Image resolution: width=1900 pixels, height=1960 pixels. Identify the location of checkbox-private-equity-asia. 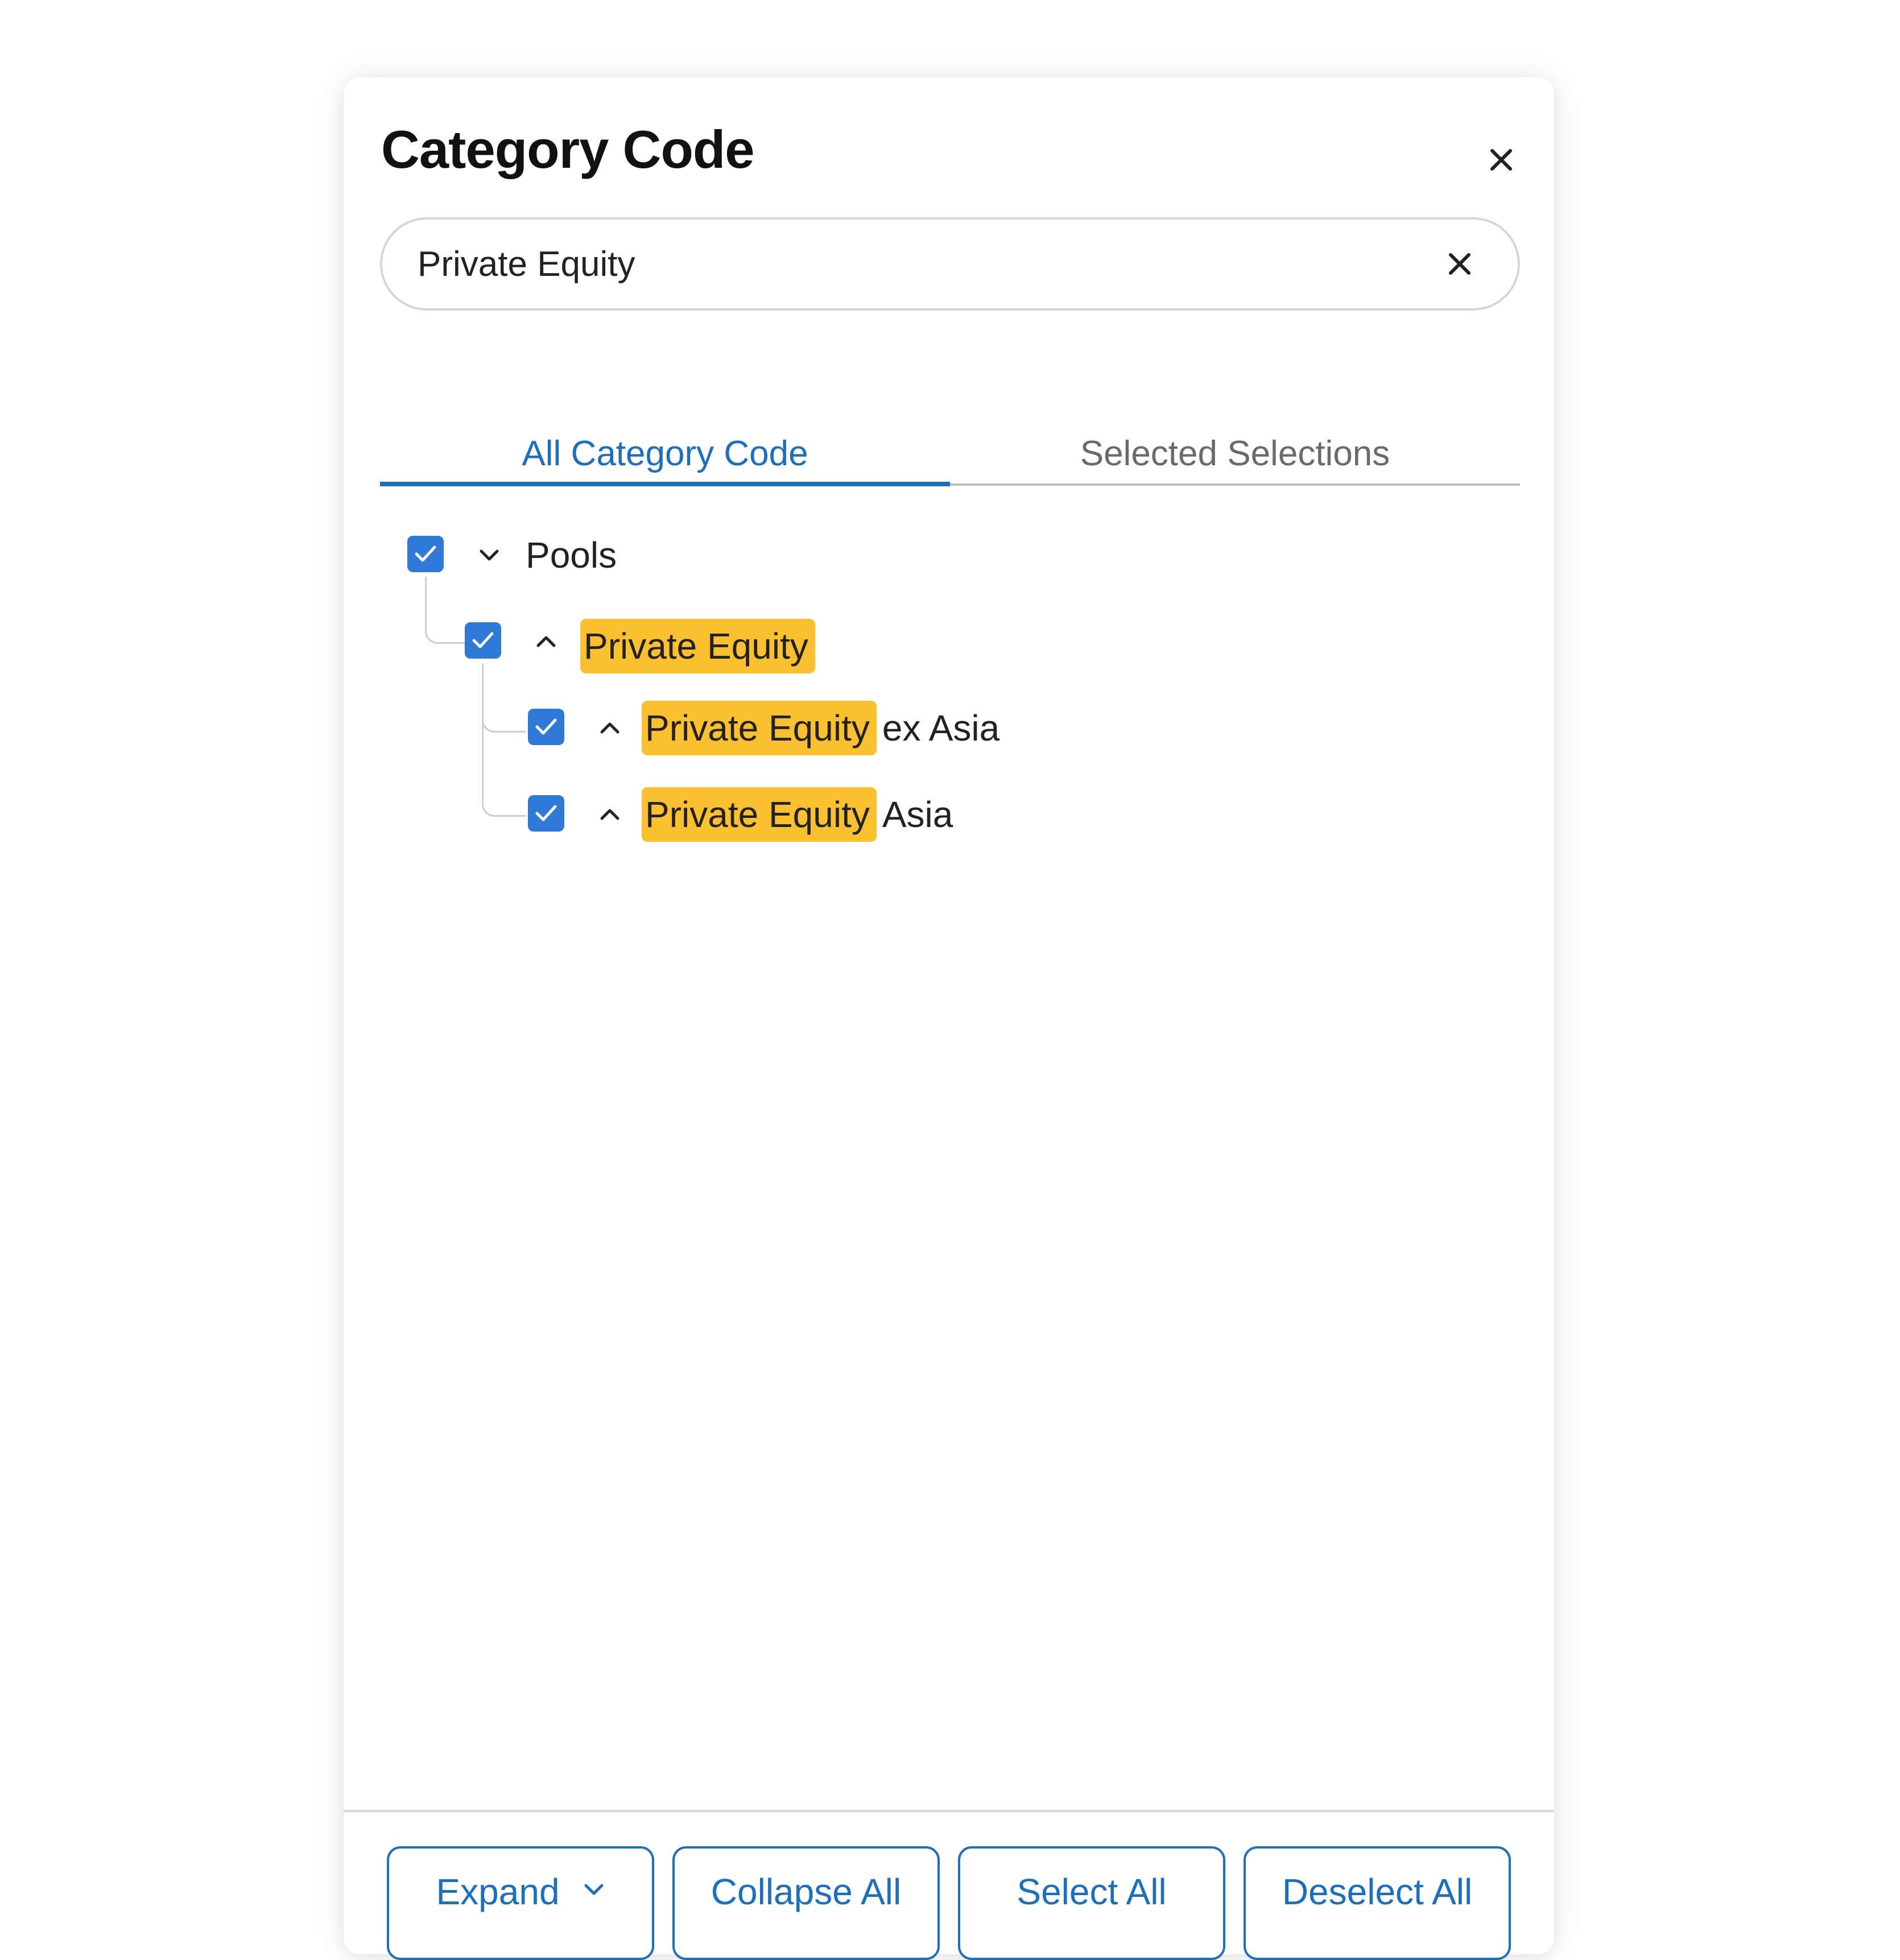
(546, 813).